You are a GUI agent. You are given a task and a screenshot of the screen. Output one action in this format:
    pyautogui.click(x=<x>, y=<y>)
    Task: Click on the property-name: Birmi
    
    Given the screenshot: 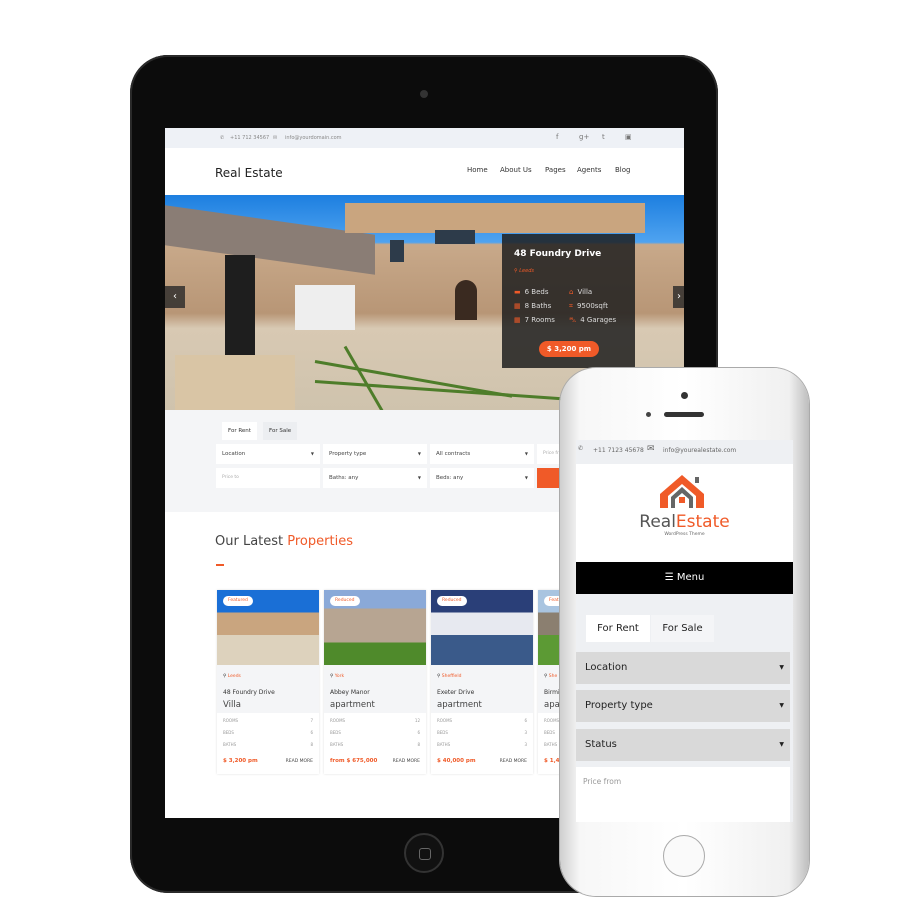 What is the action you would take?
    pyautogui.click(x=552, y=692)
    